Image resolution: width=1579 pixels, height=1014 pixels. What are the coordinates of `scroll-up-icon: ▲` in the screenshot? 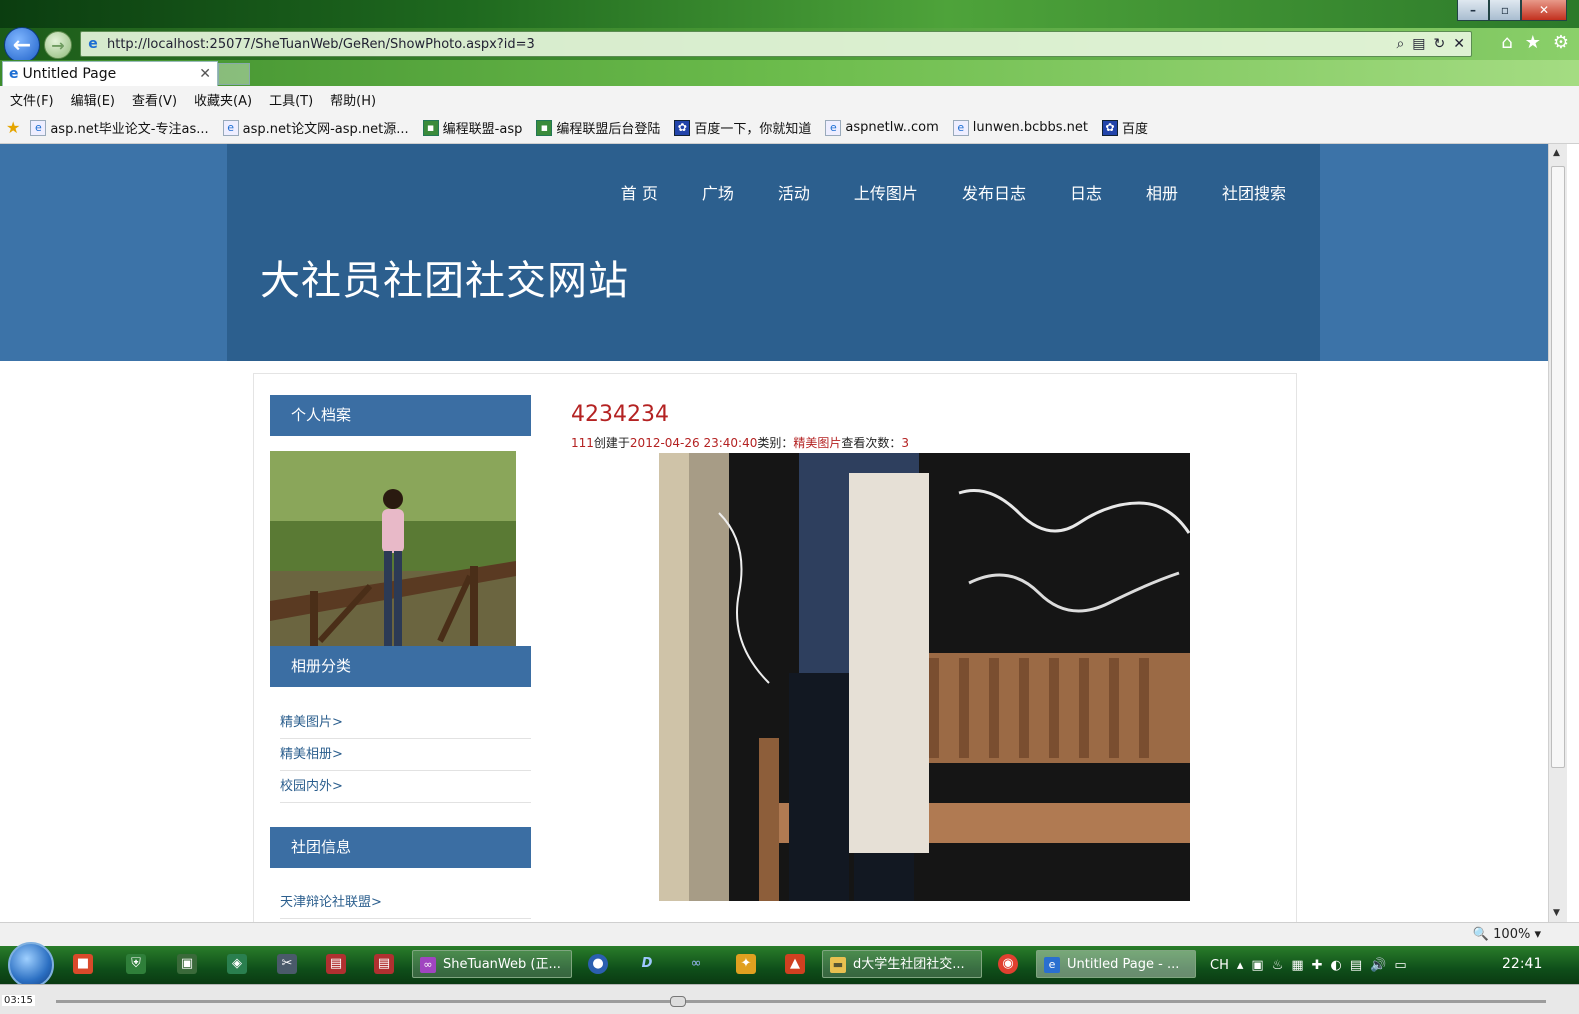 It's located at (1556, 153).